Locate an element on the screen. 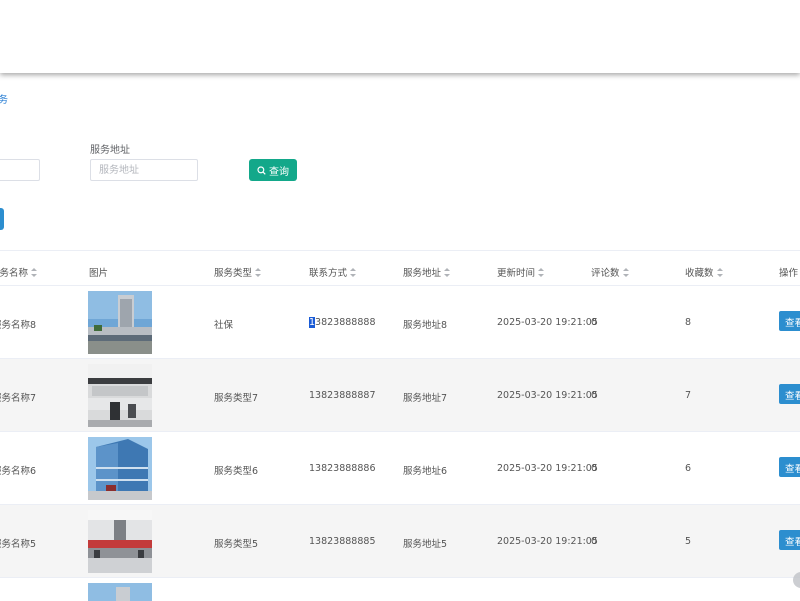  column-header-type: 服务类型 is located at coordinates (238, 272).